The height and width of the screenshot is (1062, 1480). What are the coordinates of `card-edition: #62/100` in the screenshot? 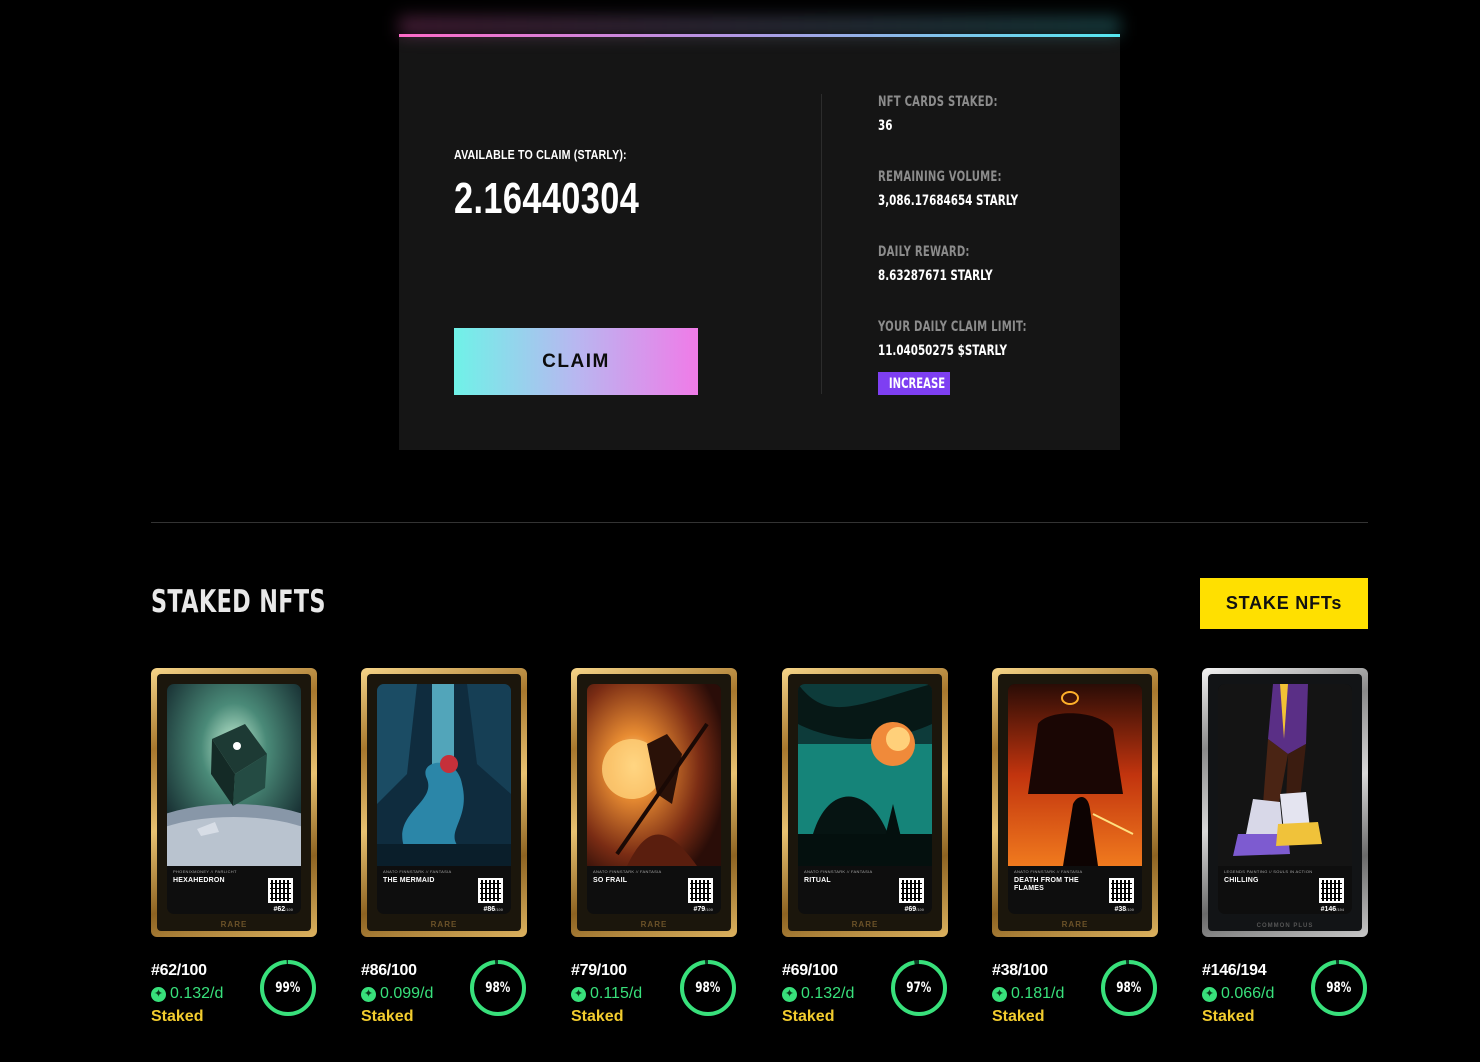 It's located at (283, 909).